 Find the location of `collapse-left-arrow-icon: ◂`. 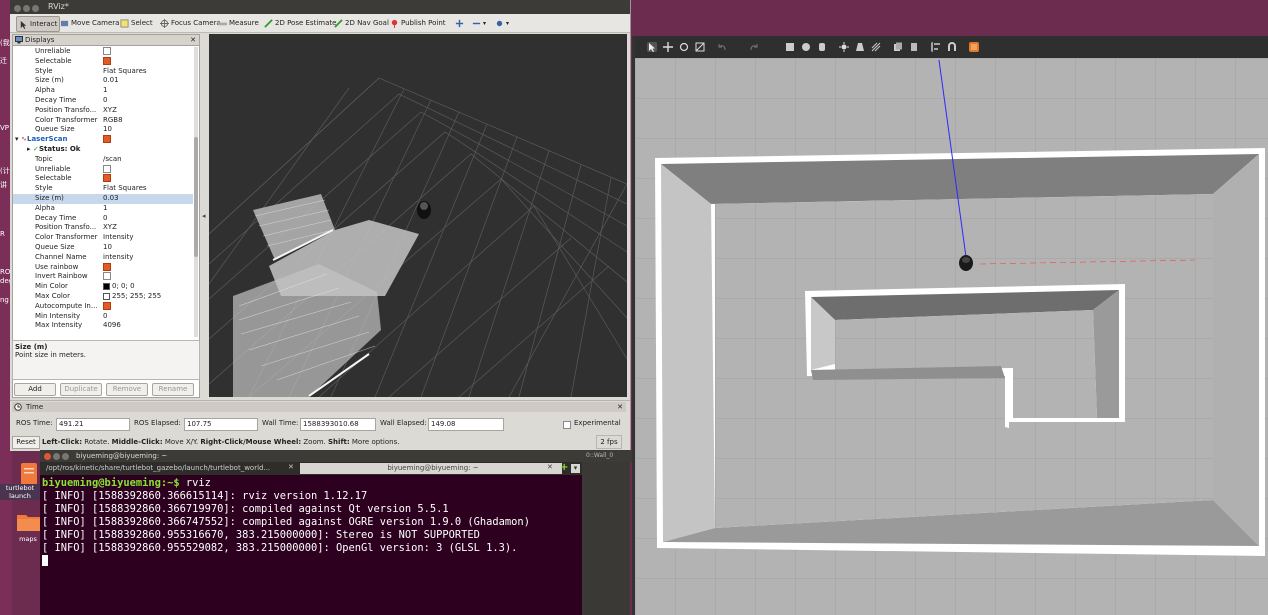

collapse-left-arrow-icon: ◂ is located at coordinates (204, 216).